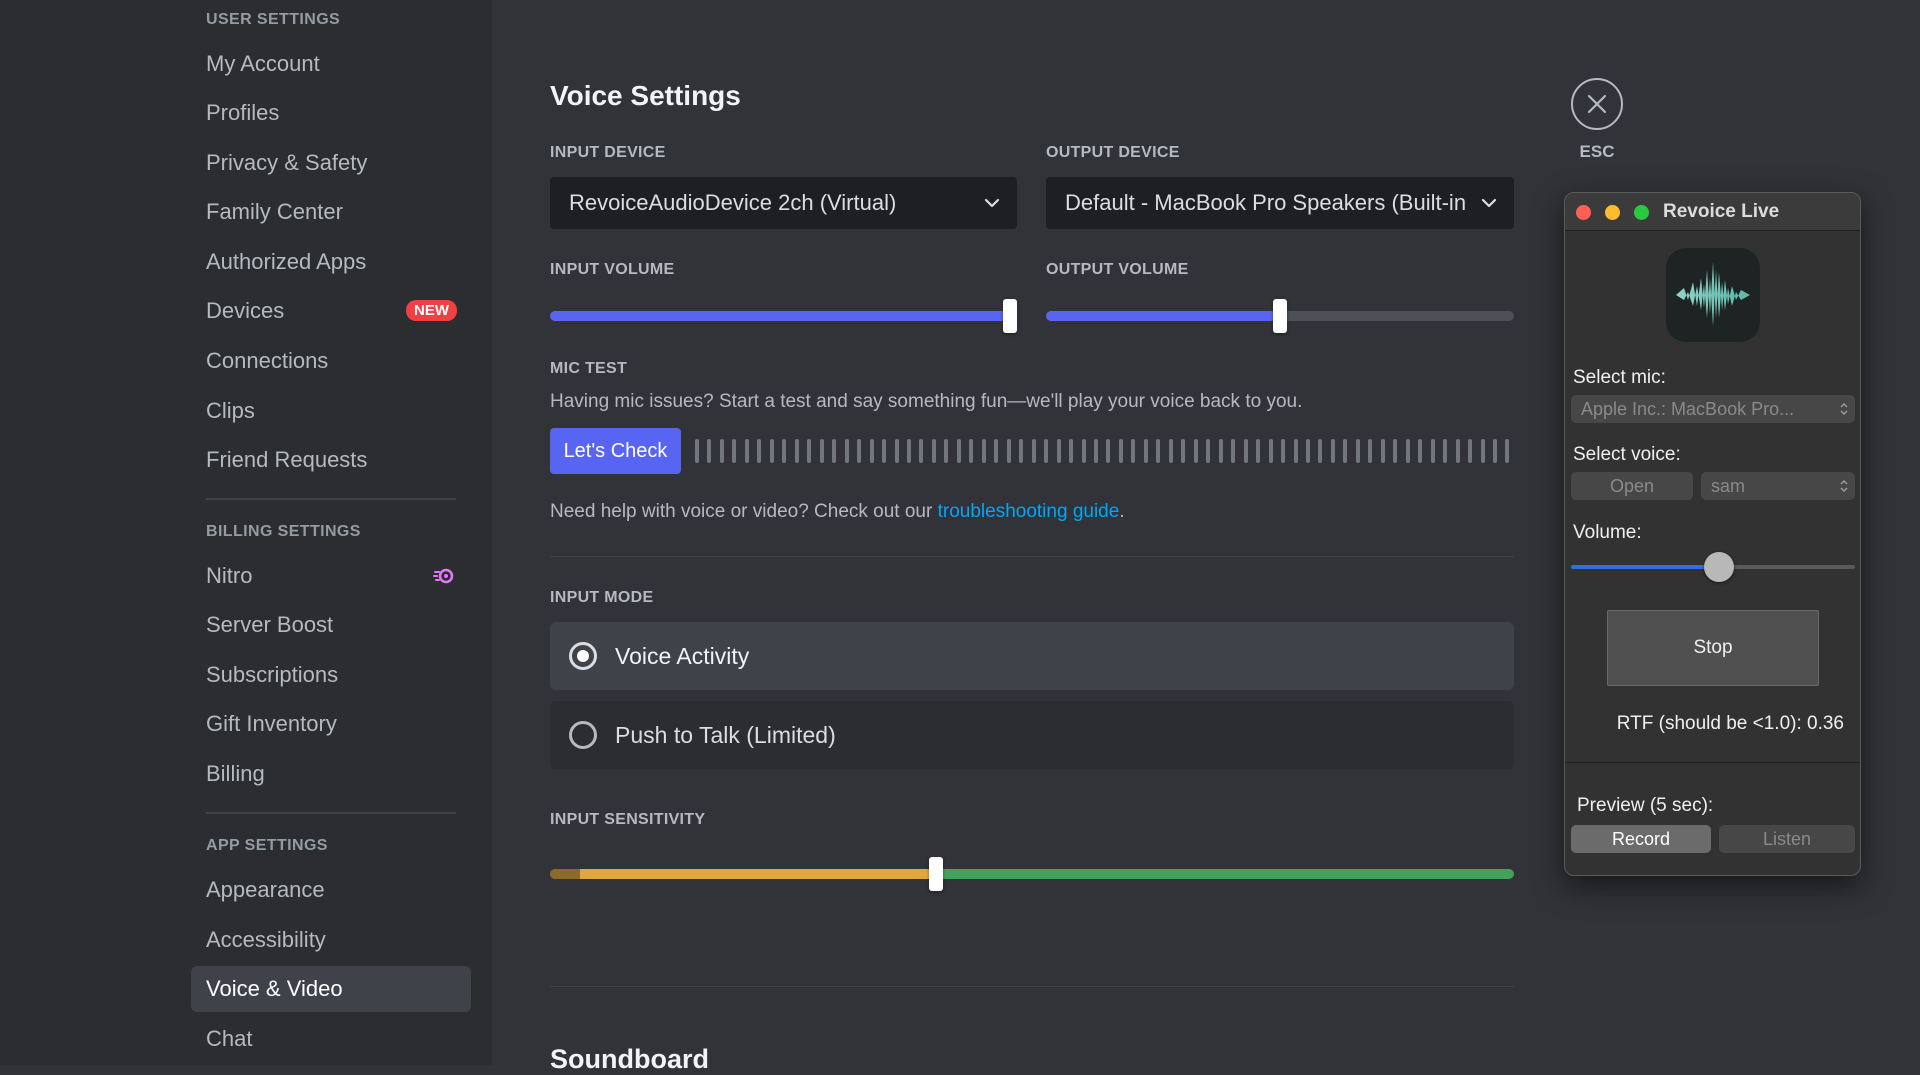  Describe the element at coordinates (602, 597) in the screenshot. I see `input-mode-label: INPUT MODE` at that location.